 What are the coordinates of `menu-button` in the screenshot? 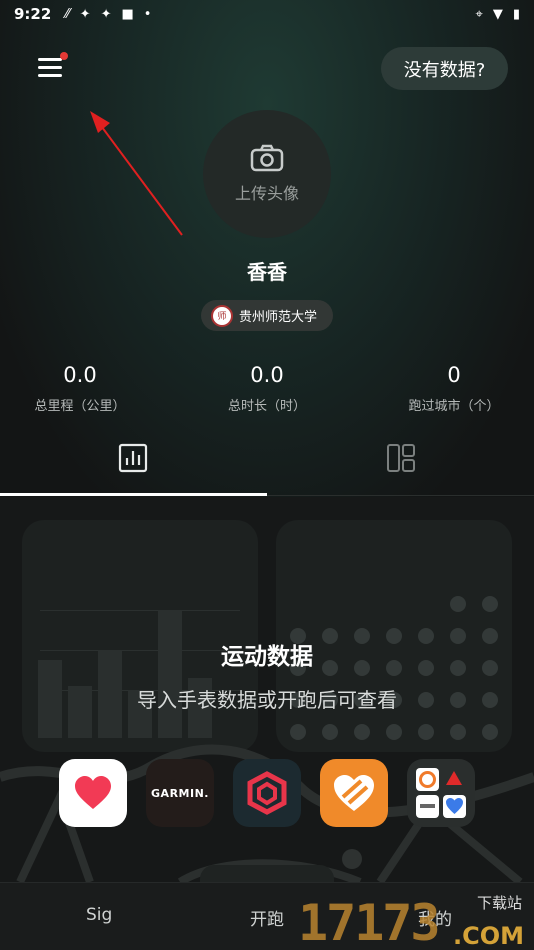 It's located at (52, 67).